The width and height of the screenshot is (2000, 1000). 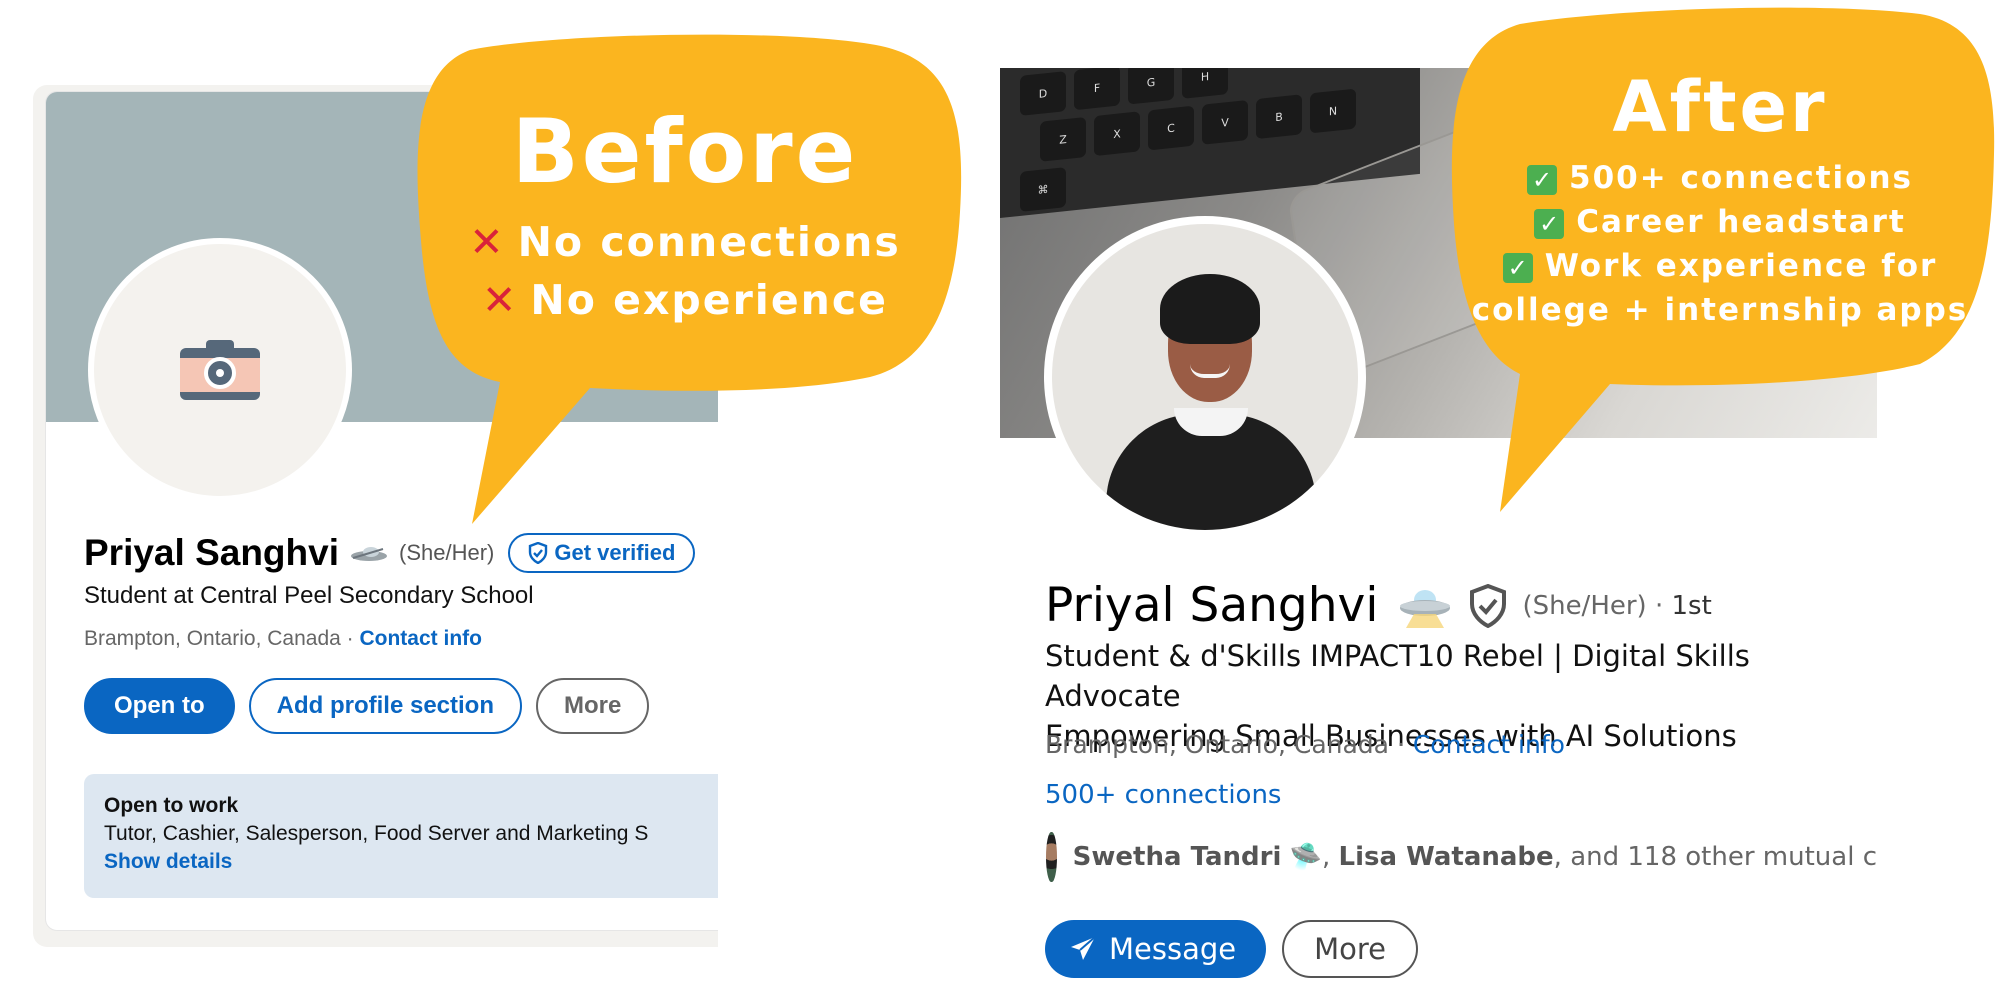 I want to click on before-actions: Open to Add profile section More, so click(x=367, y=706).